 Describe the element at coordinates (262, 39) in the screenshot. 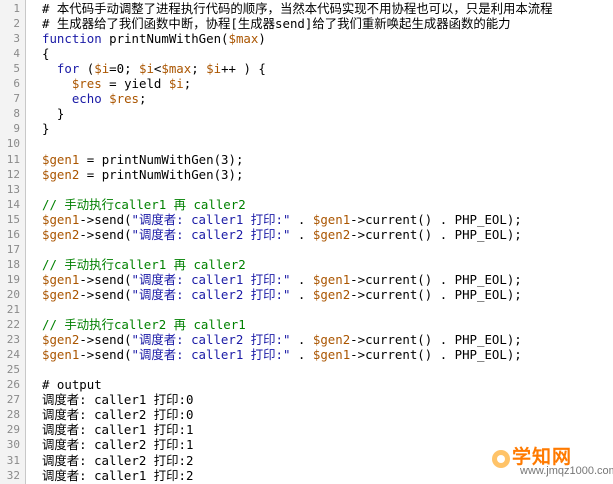

I see `code-token: )` at that location.